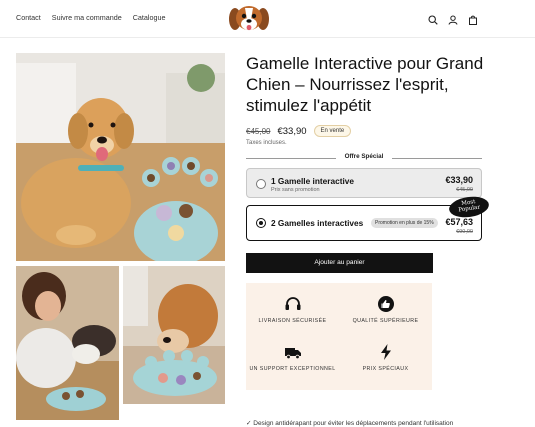 Image resolution: width=535 pixels, height=427 pixels. What do you see at coordinates (385, 352) in the screenshot?
I see `lightning-icon` at bounding box center [385, 352].